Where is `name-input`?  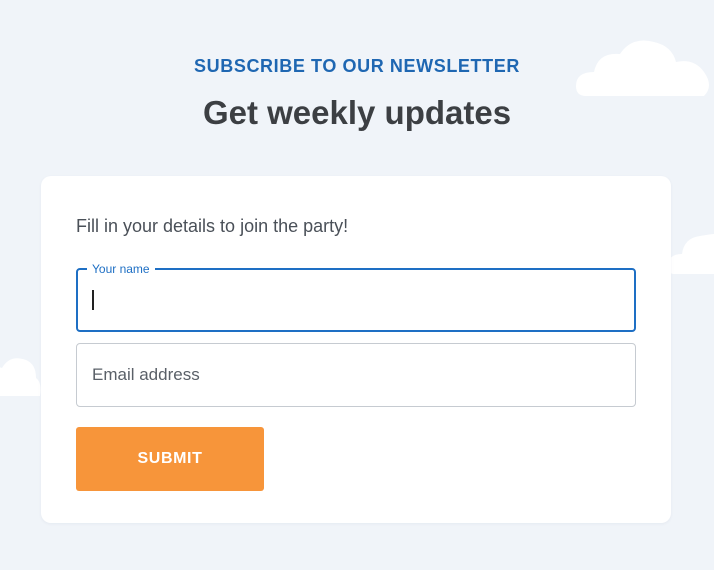
name-input is located at coordinates (356, 300).